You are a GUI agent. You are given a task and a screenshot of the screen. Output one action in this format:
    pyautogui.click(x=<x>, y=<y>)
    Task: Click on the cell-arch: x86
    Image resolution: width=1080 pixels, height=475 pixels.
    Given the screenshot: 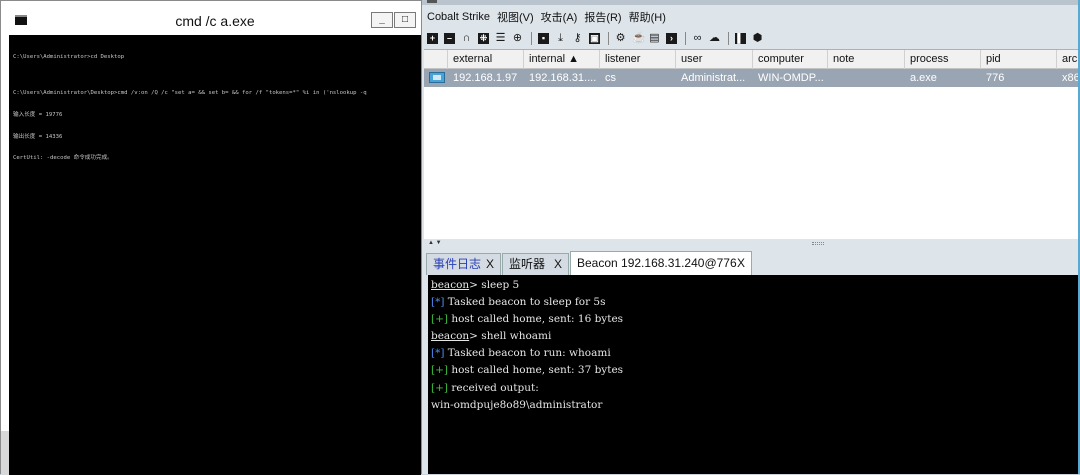 What is the action you would take?
    pyautogui.click(x=1070, y=78)
    